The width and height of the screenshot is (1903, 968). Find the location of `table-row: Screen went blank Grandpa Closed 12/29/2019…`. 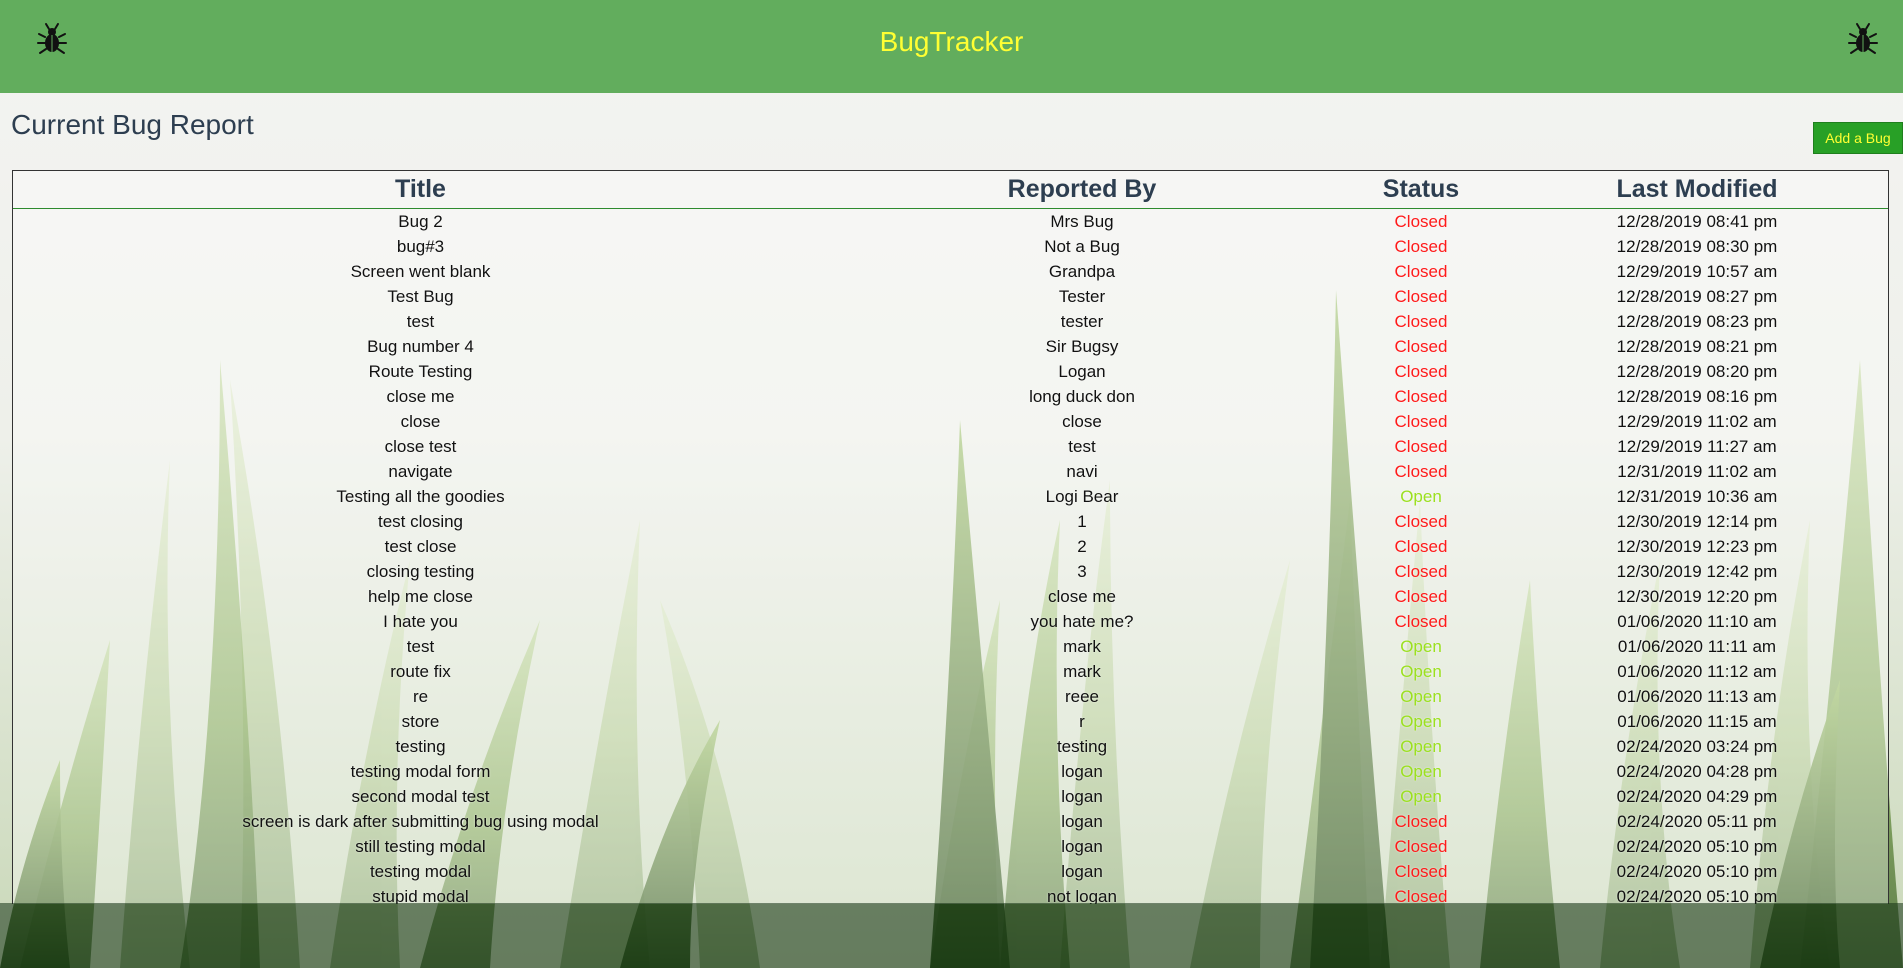

table-row: Screen went blank Grandpa Closed 12/29/2019… is located at coordinates (950, 271).